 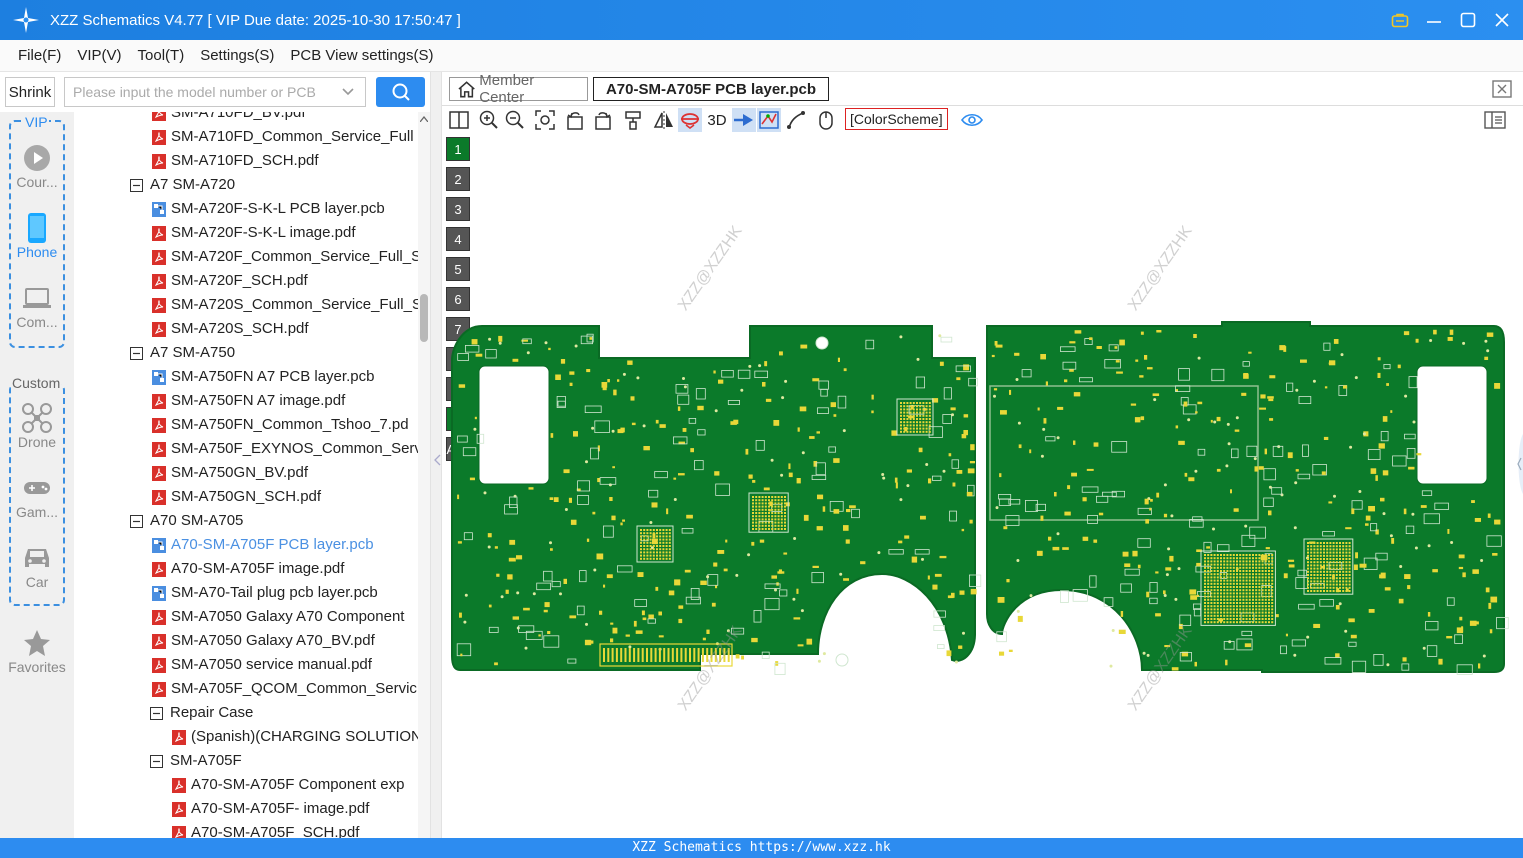 What do you see at coordinates (796, 120) in the screenshot?
I see `measure-button` at bounding box center [796, 120].